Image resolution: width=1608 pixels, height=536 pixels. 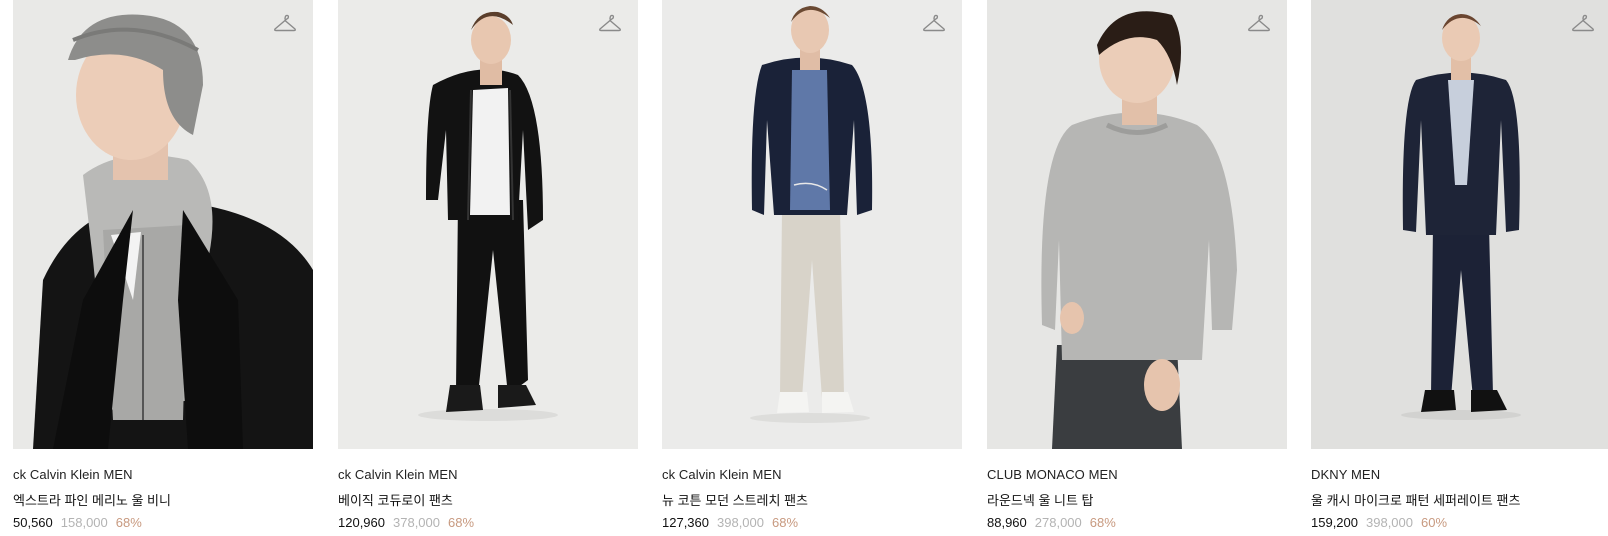 I want to click on price-row: 88,960 278,000 68%, so click(x=1051, y=522).